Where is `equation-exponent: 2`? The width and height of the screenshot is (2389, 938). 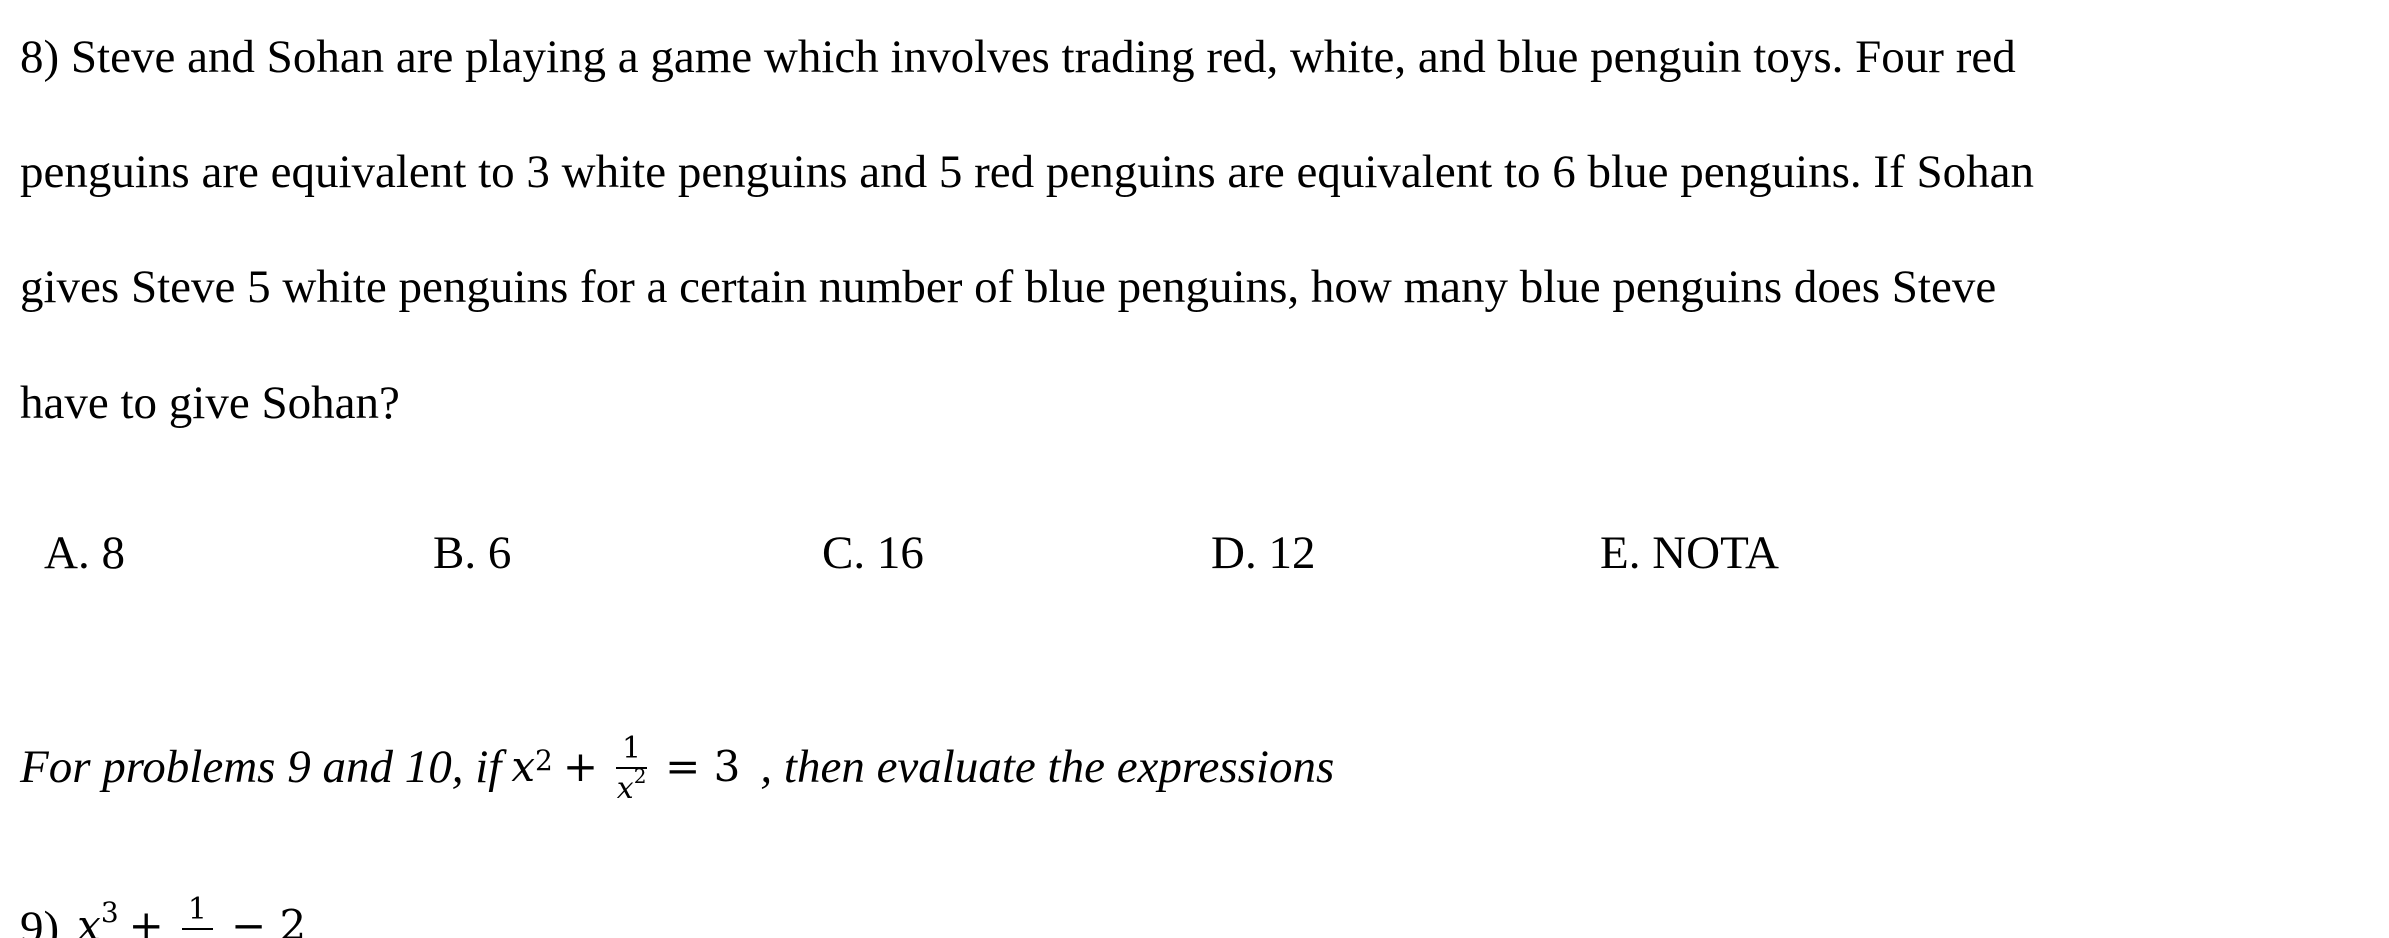 equation-exponent: 2 is located at coordinates (544, 760).